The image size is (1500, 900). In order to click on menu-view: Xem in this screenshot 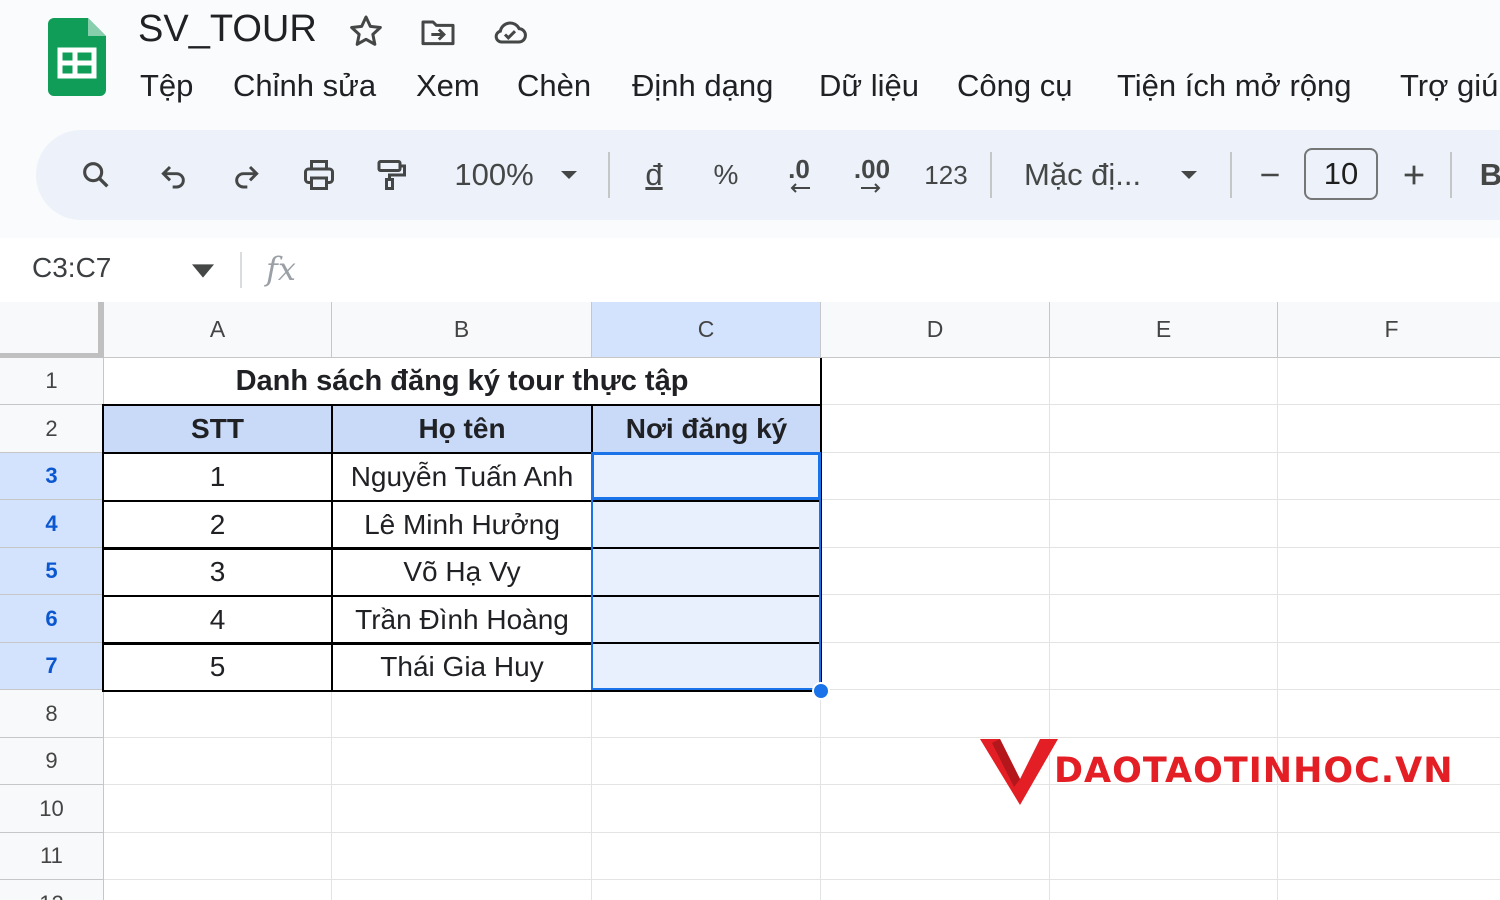, I will do `click(448, 86)`.